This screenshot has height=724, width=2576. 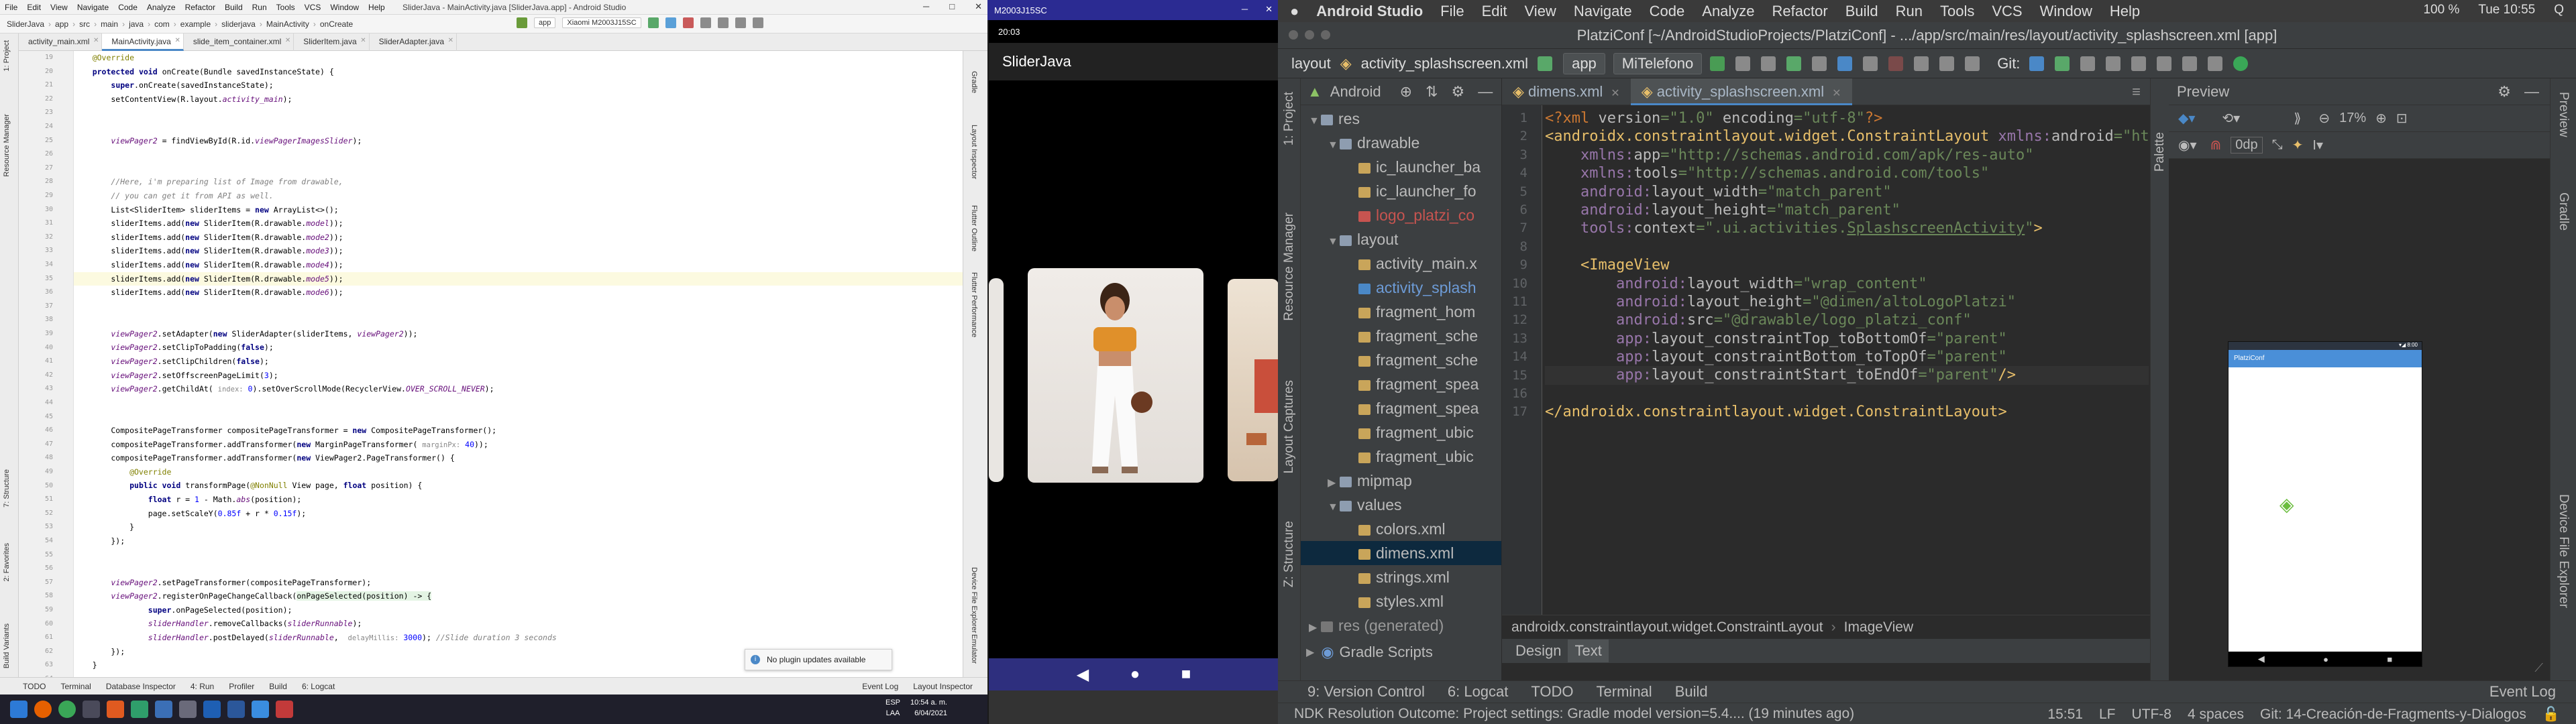 What do you see at coordinates (1289, 554) in the screenshot?
I see `tool-window-3: Z: Structure` at bounding box center [1289, 554].